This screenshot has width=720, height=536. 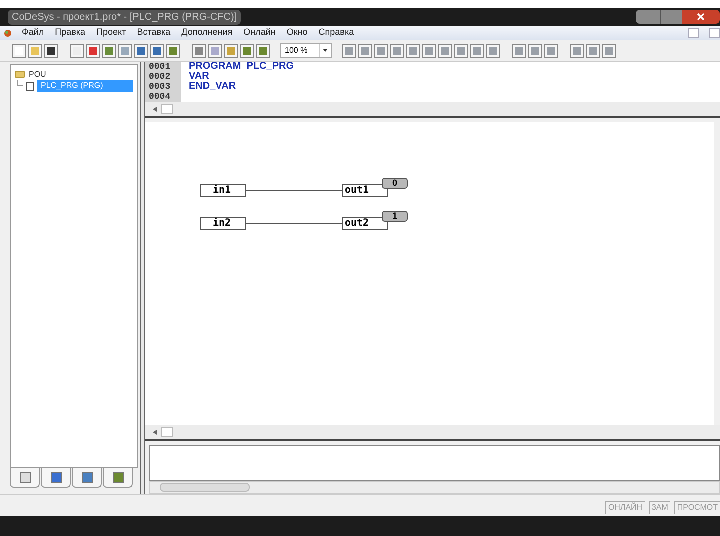 I want to click on minimize-button, so click(x=648, y=17).